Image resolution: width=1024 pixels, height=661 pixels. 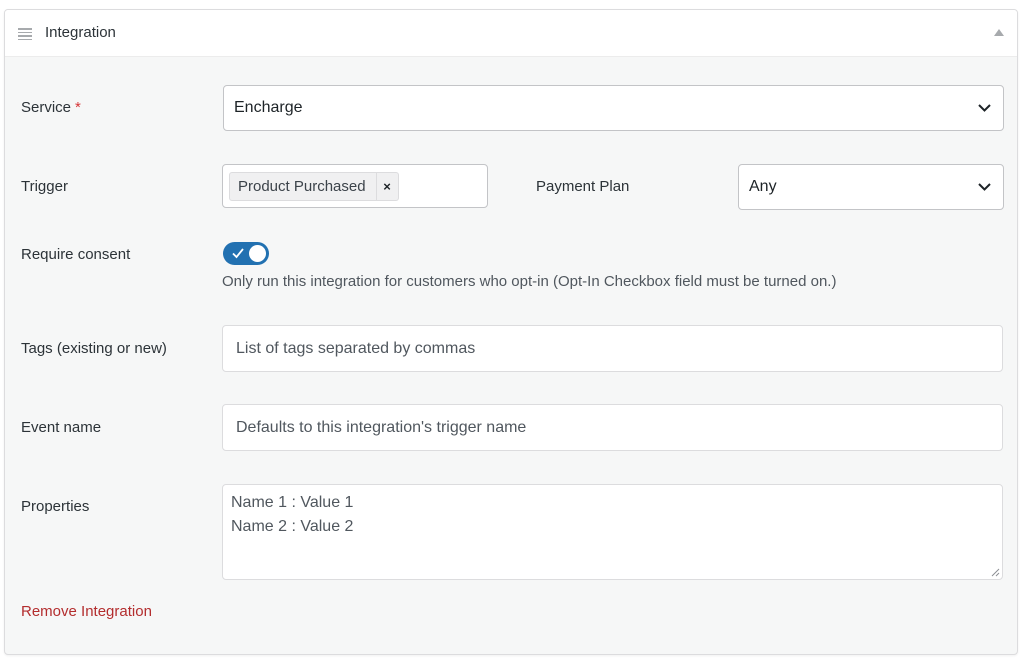 What do you see at coordinates (25, 34) in the screenshot?
I see `drag-handle-icon` at bounding box center [25, 34].